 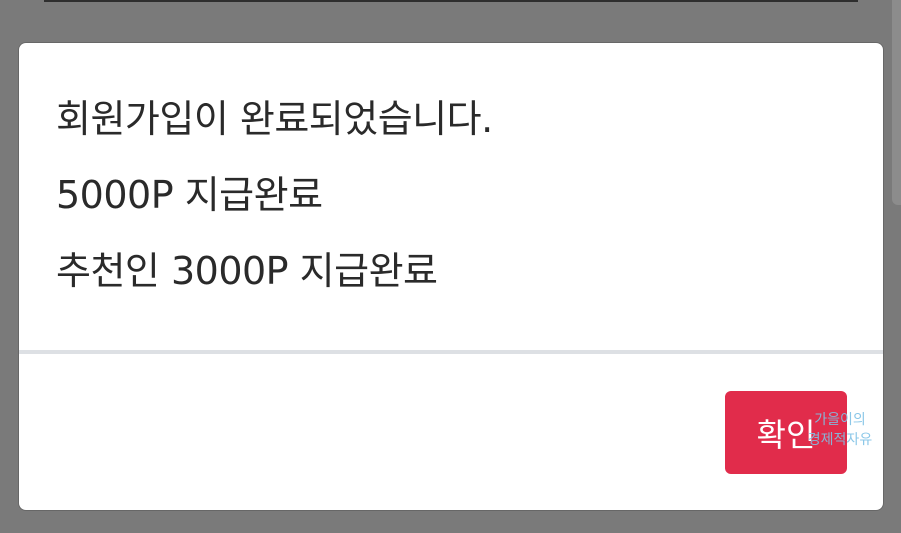 What do you see at coordinates (274, 119) in the screenshot?
I see `message-line-signup-complete: 회원가입이 완료되었습니다.` at bounding box center [274, 119].